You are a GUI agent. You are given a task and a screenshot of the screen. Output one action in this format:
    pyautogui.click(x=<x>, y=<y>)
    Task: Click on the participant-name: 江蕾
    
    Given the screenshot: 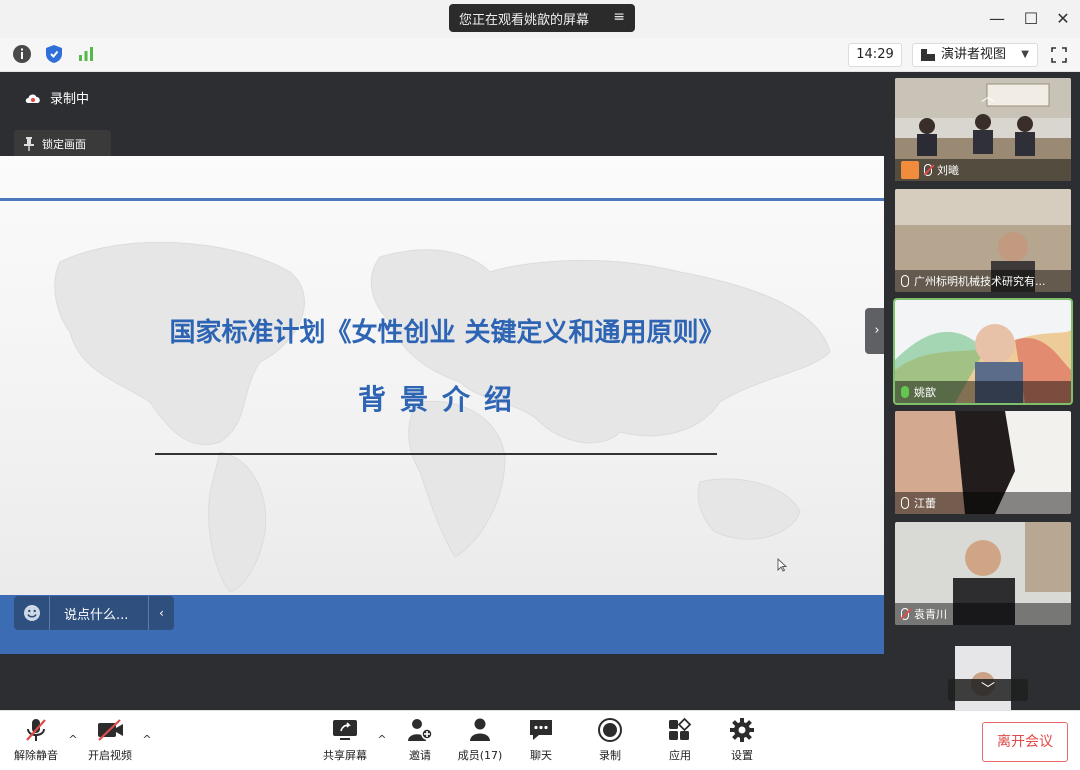 What is the action you would take?
    pyautogui.click(x=925, y=503)
    